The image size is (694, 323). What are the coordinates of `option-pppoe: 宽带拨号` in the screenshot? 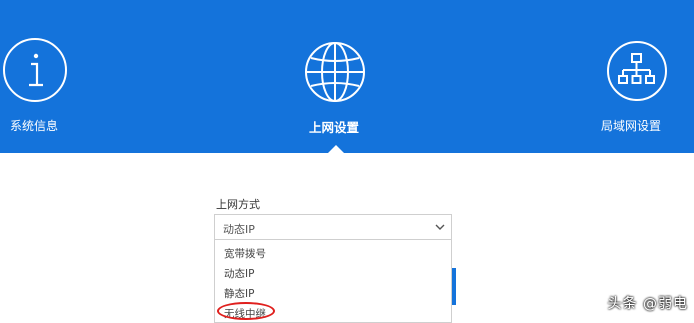 It's located at (245, 253).